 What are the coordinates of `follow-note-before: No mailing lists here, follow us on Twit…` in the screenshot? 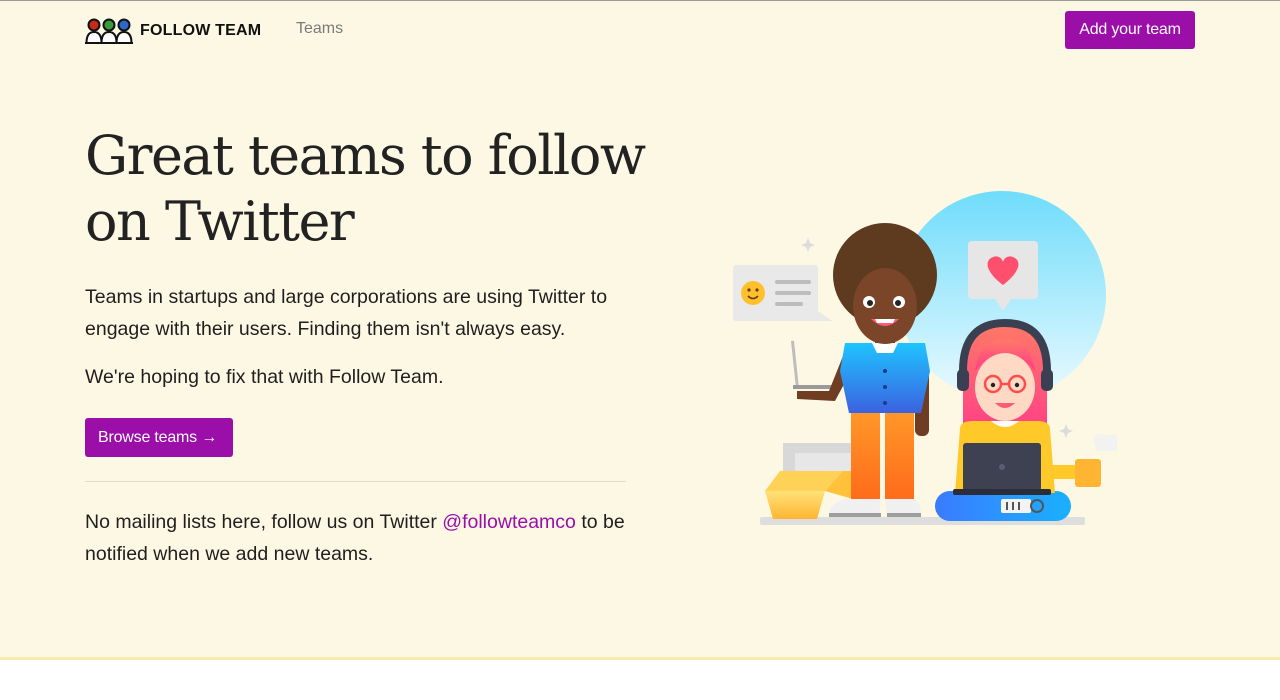 It's located at (264, 522).